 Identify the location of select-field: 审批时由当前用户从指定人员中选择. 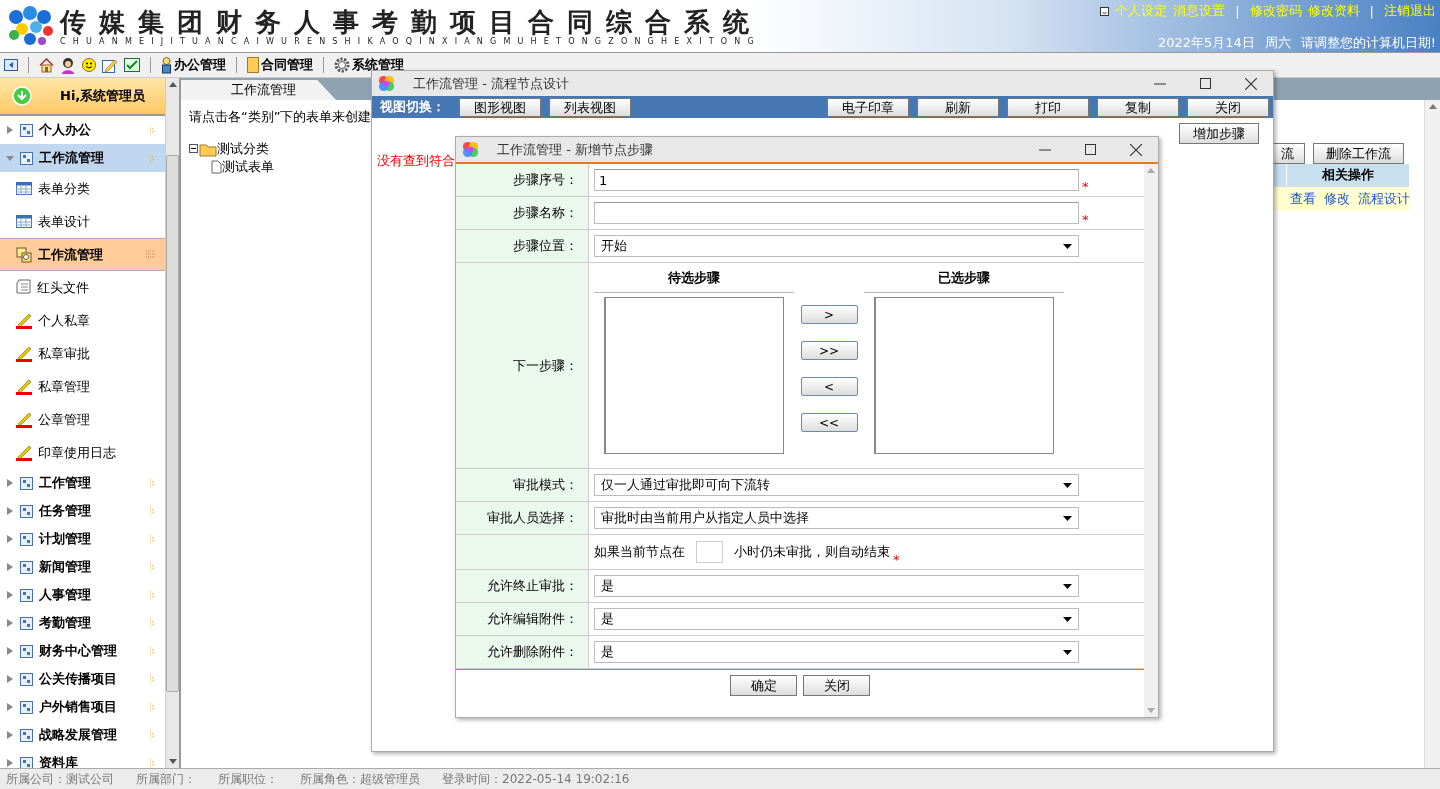
(836, 518).